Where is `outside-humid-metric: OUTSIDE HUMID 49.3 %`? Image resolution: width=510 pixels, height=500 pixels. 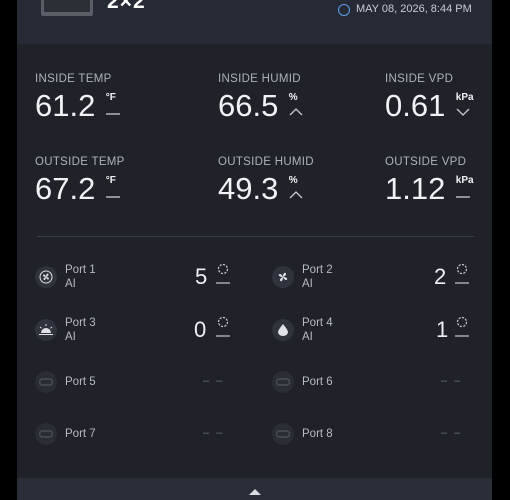
outside-humid-metric: OUTSIDE HUMID 49.3 % is located at coordinates (267, 181).